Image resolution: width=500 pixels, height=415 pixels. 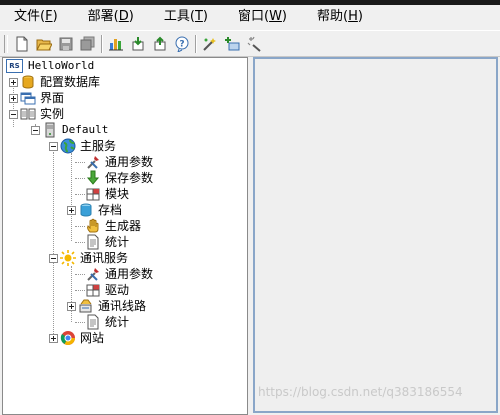 I want to click on help-button: ?, so click(x=182, y=44).